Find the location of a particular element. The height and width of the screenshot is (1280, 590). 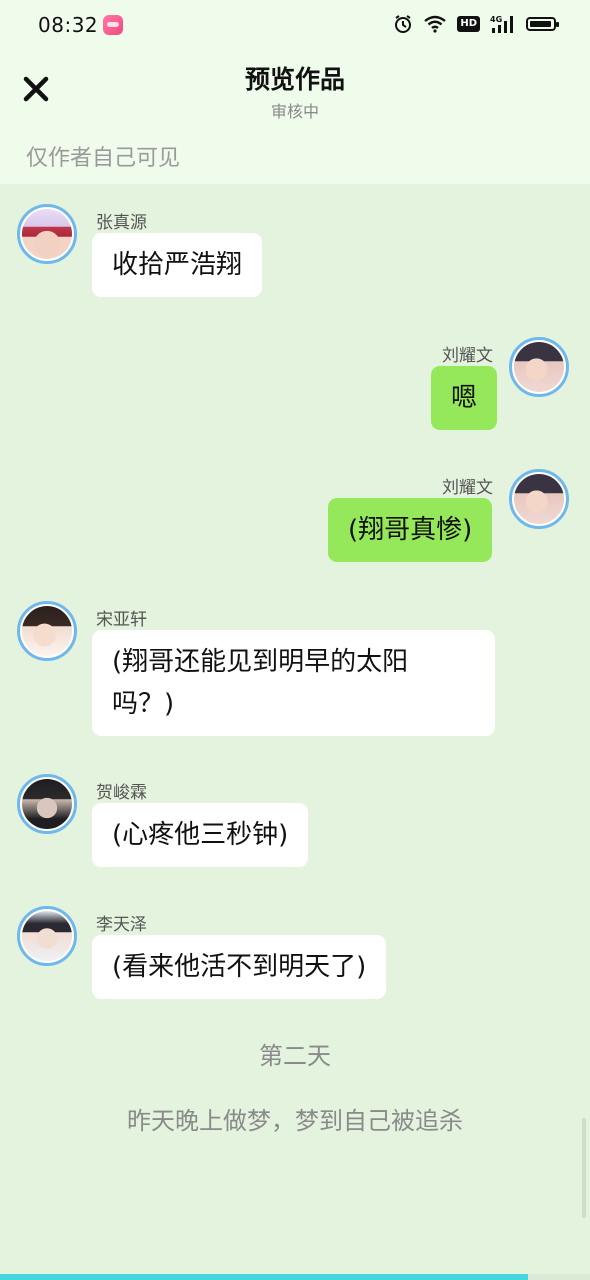

page-title: 预览作品 is located at coordinates (294, 79).